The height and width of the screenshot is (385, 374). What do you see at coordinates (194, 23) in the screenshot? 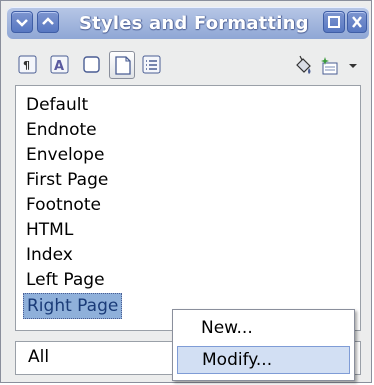
I see `window-title: Styles and Formatting` at bounding box center [194, 23].